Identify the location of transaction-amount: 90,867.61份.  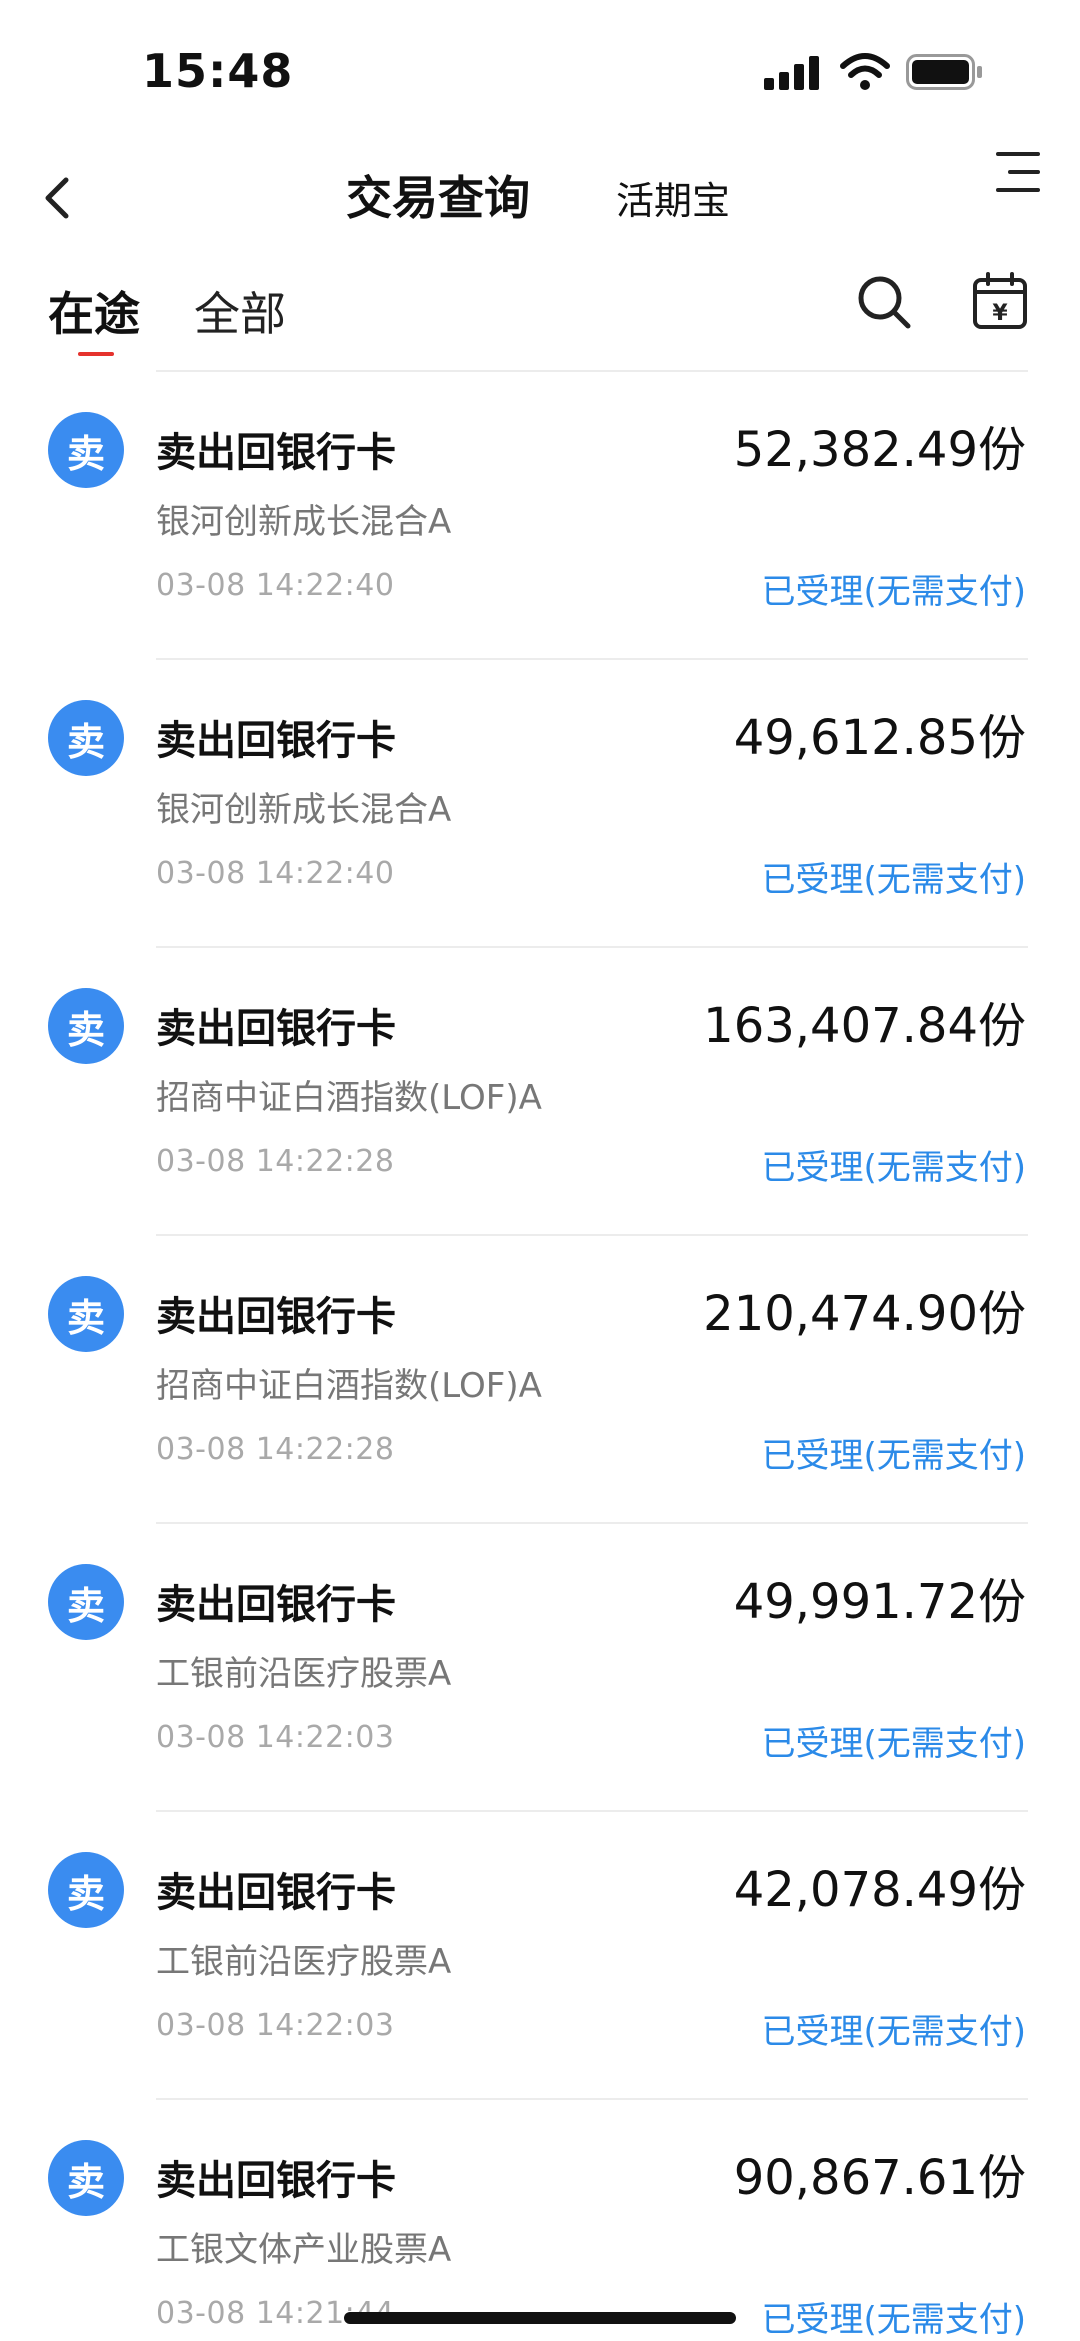
(879, 2178).